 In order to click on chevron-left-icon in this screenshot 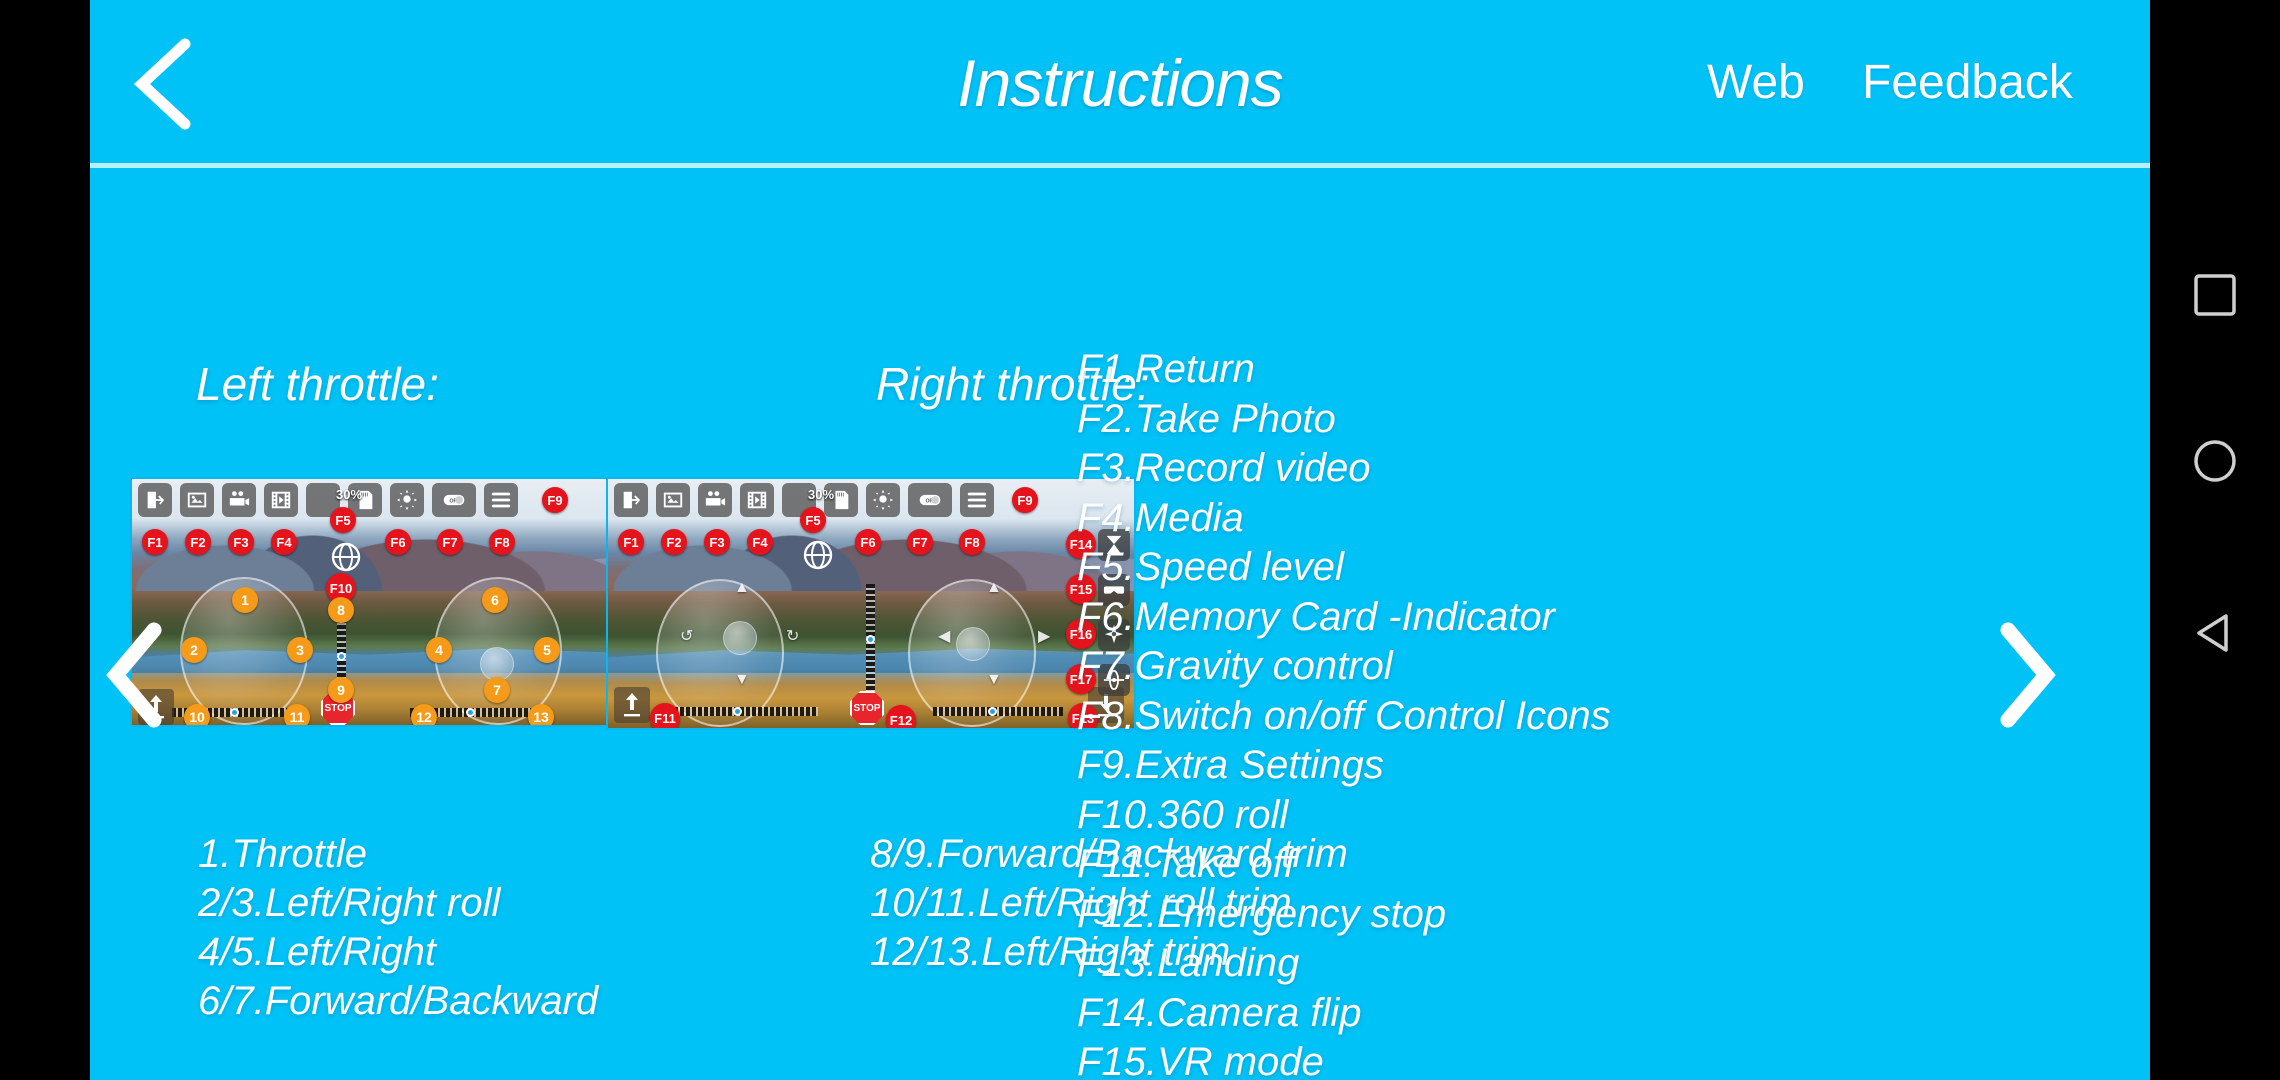, I will do `click(134, 675)`.